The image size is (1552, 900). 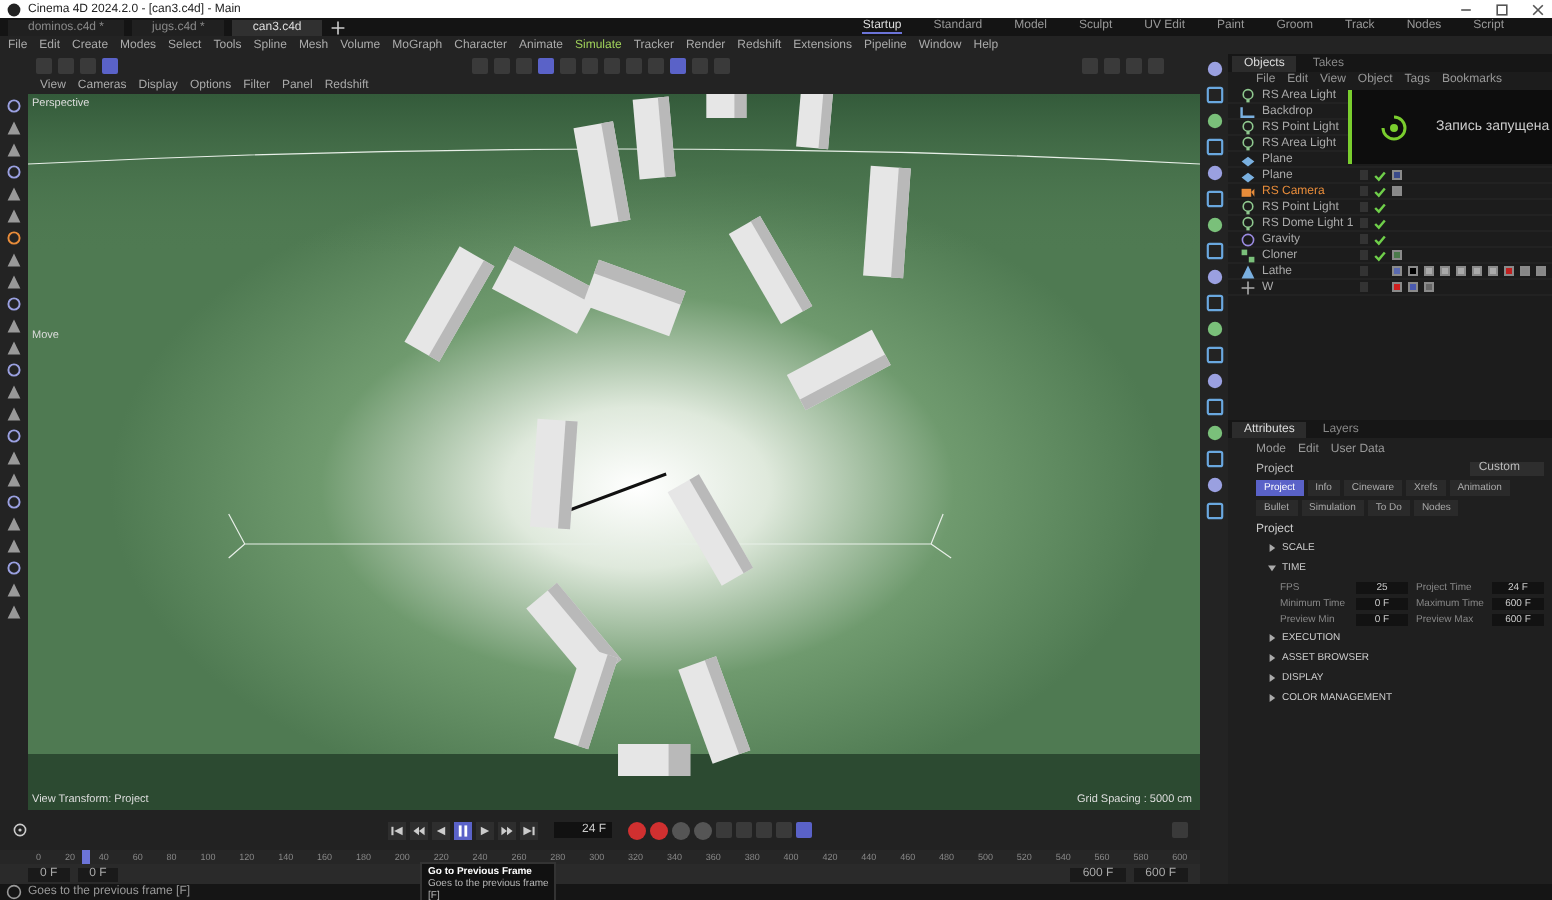 What do you see at coordinates (507, 830) in the screenshot?
I see `fast-forward-button` at bounding box center [507, 830].